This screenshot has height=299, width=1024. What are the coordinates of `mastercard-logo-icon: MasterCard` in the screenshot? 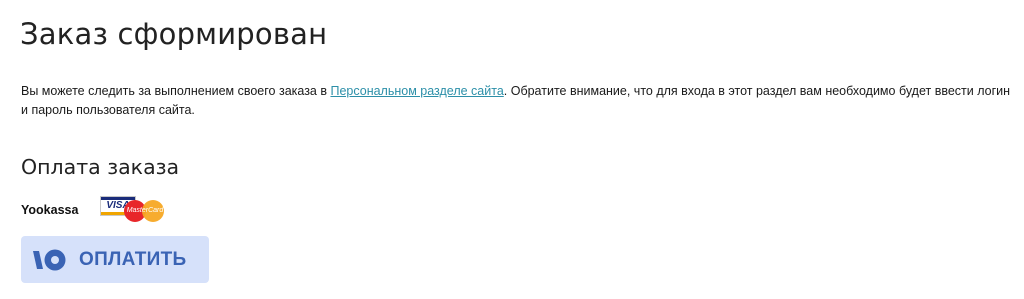 It's located at (143, 212).